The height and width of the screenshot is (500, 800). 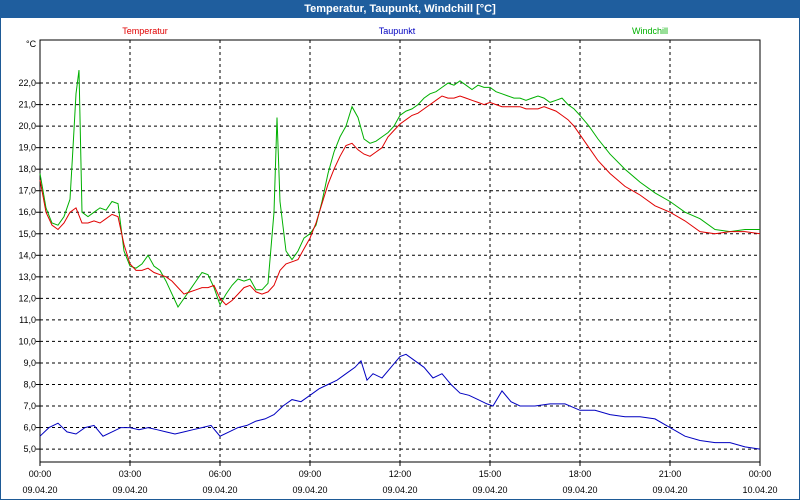 I want to click on y-tick-label: 16,0, so click(x=27, y=212).